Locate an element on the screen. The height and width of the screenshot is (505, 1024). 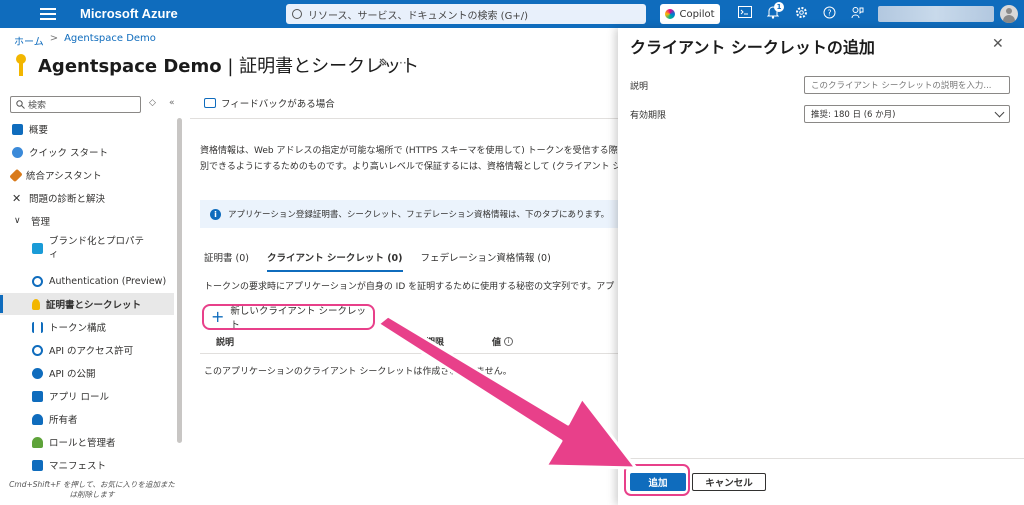
brand-label: Microsoft Azure is located at coordinates (129, 13).